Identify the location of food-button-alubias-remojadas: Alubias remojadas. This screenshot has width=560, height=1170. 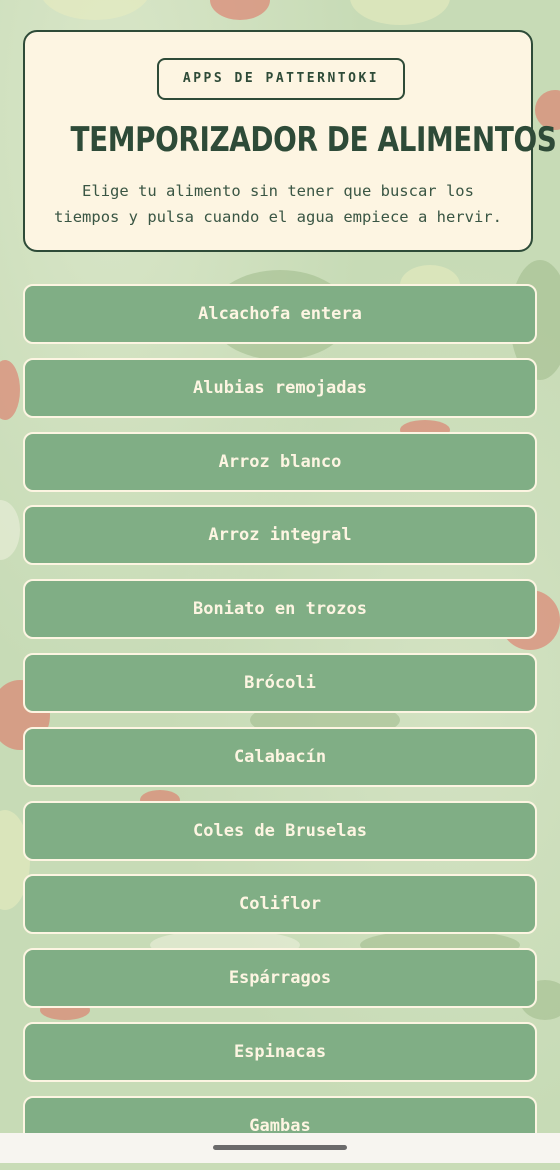
(280, 387).